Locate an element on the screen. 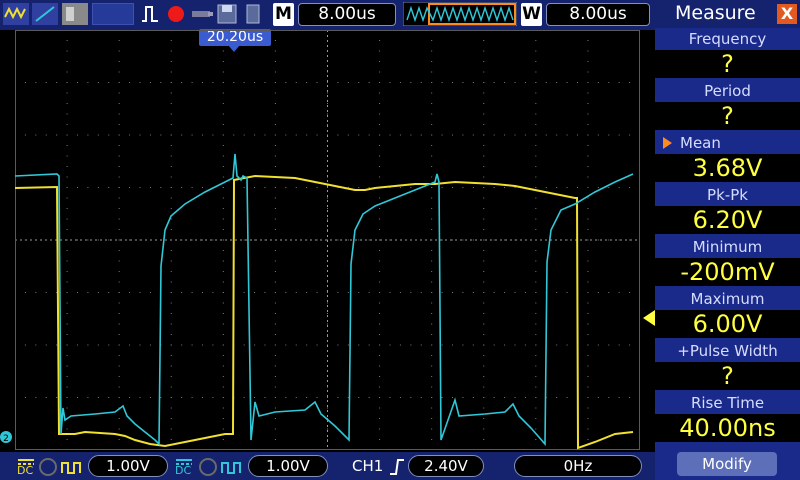  math-channel-icon is located at coordinates (75, 14).